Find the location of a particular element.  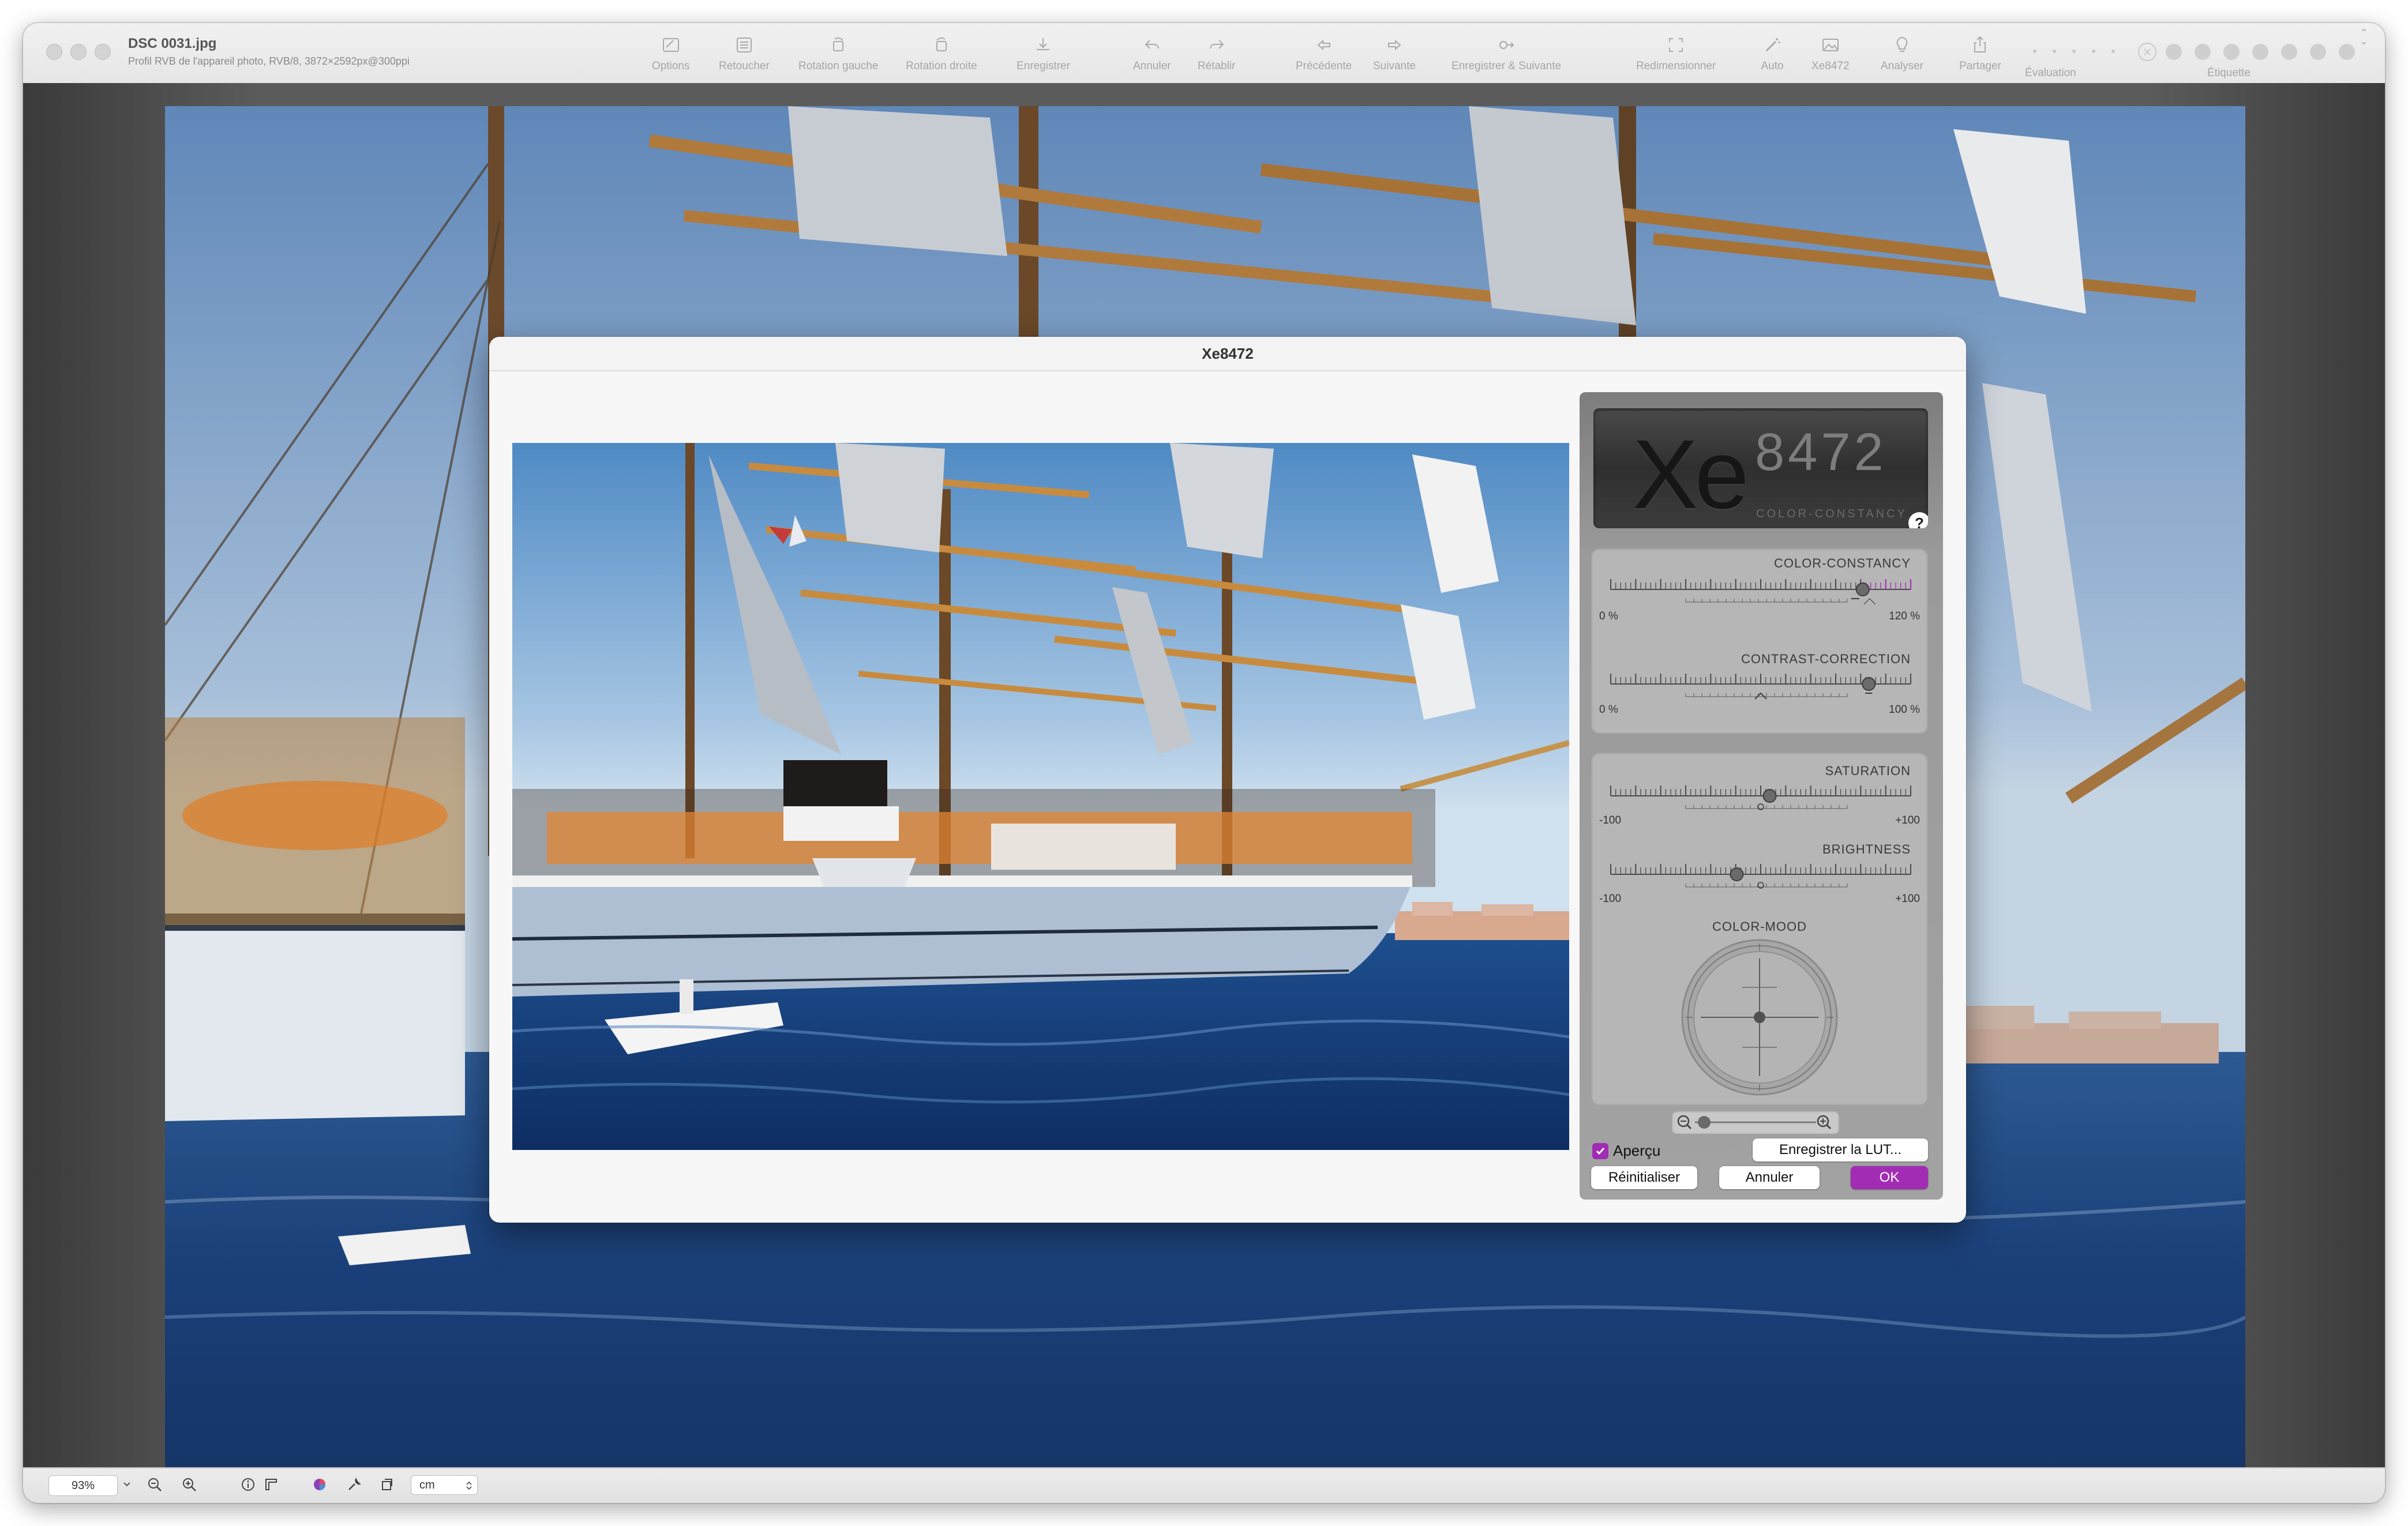

status-bar: 93% cm is located at coordinates (1204, 1485).